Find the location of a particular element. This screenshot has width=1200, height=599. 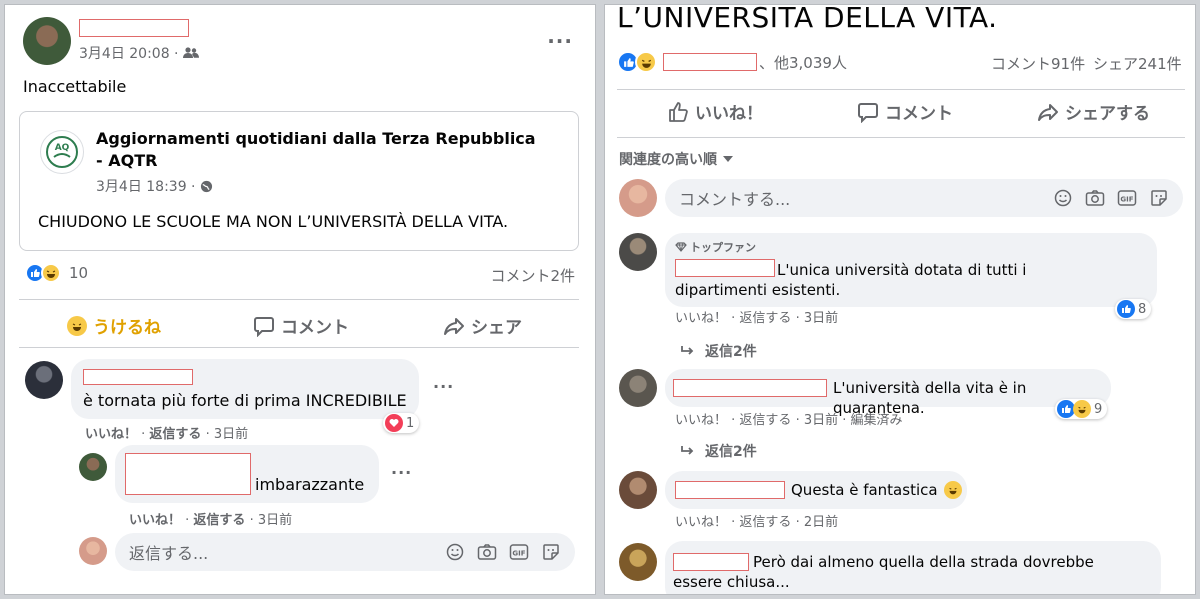

comment-count: コメント91件 is located at coordinates (1038, 63).